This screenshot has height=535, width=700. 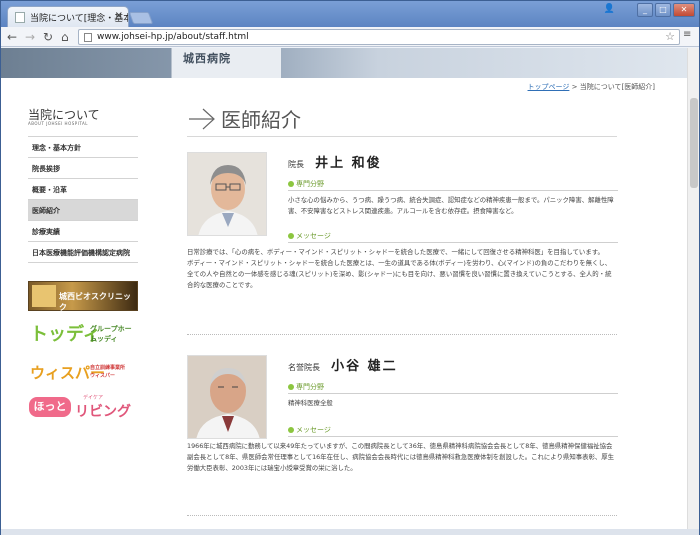 I want to click on doctor-role: 院長, so click(x=296, y=164).